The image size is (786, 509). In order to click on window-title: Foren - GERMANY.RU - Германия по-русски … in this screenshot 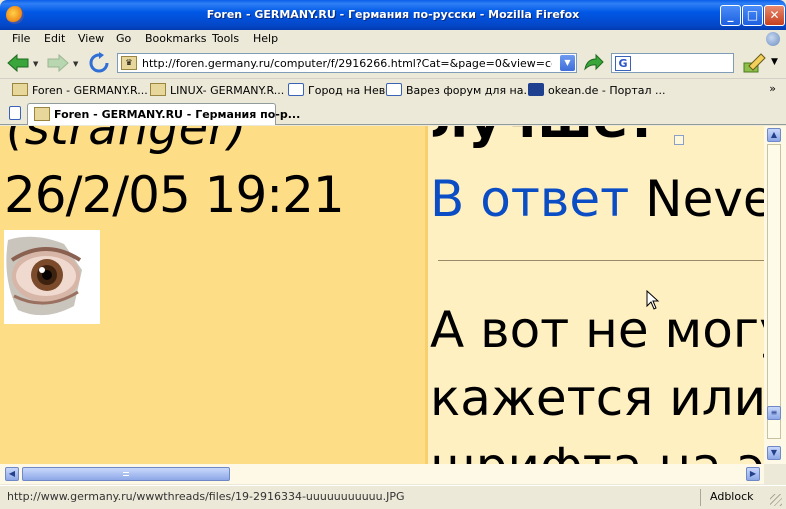, I will do `click(393, 14)`.